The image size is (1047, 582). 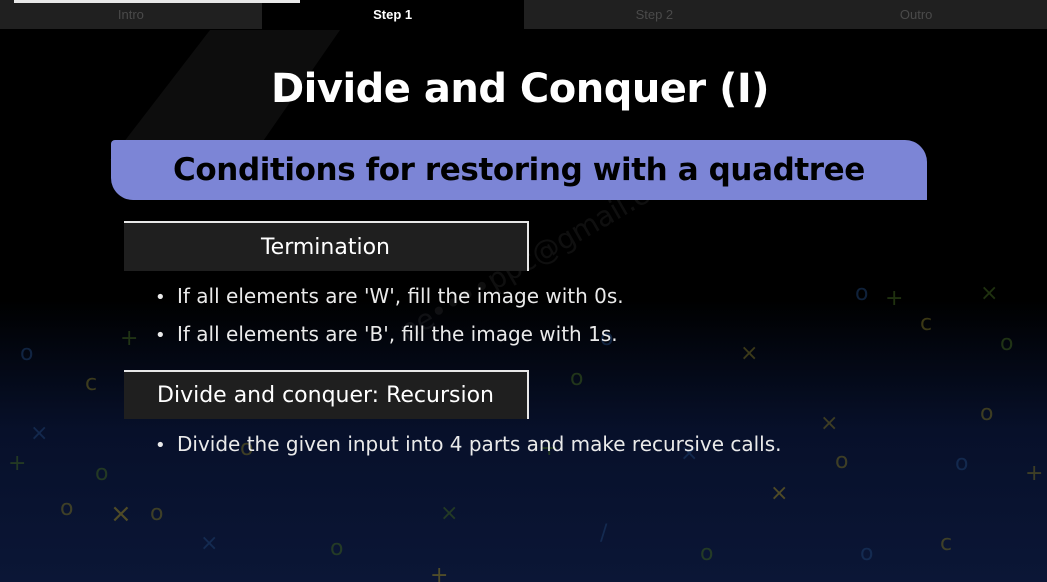 I want to click on slide-title: Divide and Conquer (I), so click(x=520, y=89).